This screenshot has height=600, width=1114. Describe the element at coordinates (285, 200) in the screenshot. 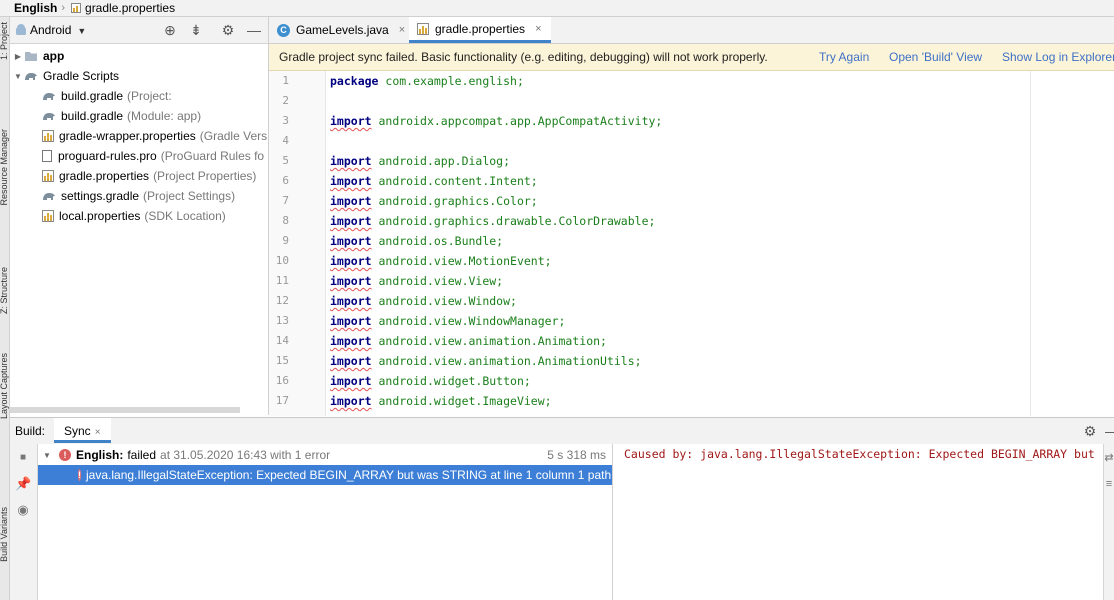

I see `line-number: 7` at that location.